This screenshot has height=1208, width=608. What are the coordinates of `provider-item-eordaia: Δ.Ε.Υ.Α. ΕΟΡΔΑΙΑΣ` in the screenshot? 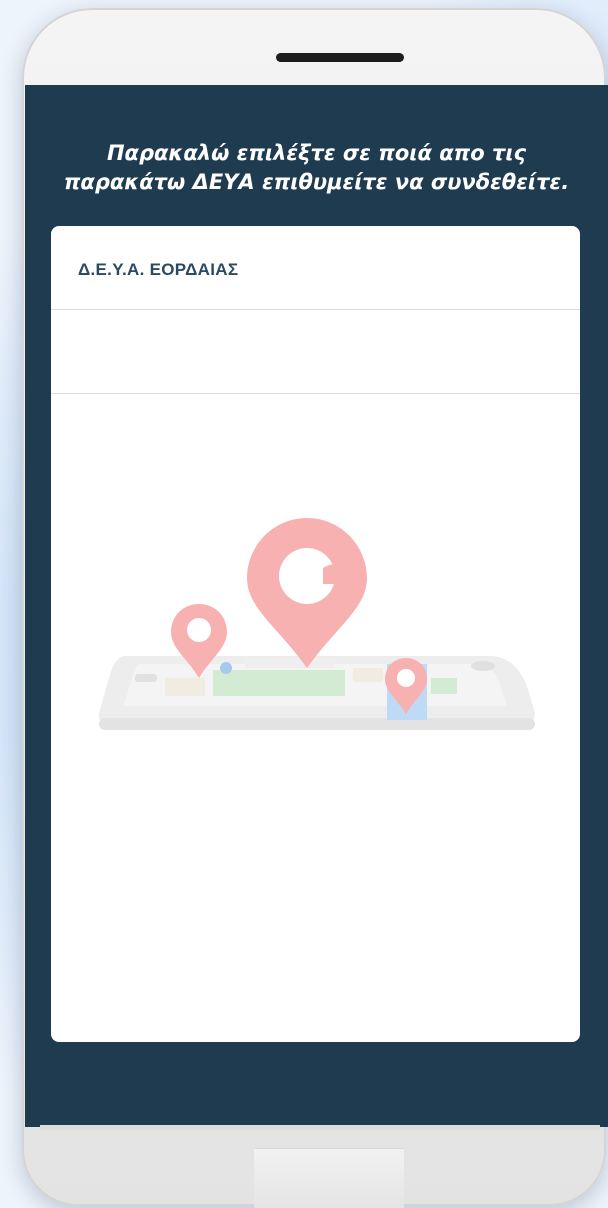 It's located at (315, 268).